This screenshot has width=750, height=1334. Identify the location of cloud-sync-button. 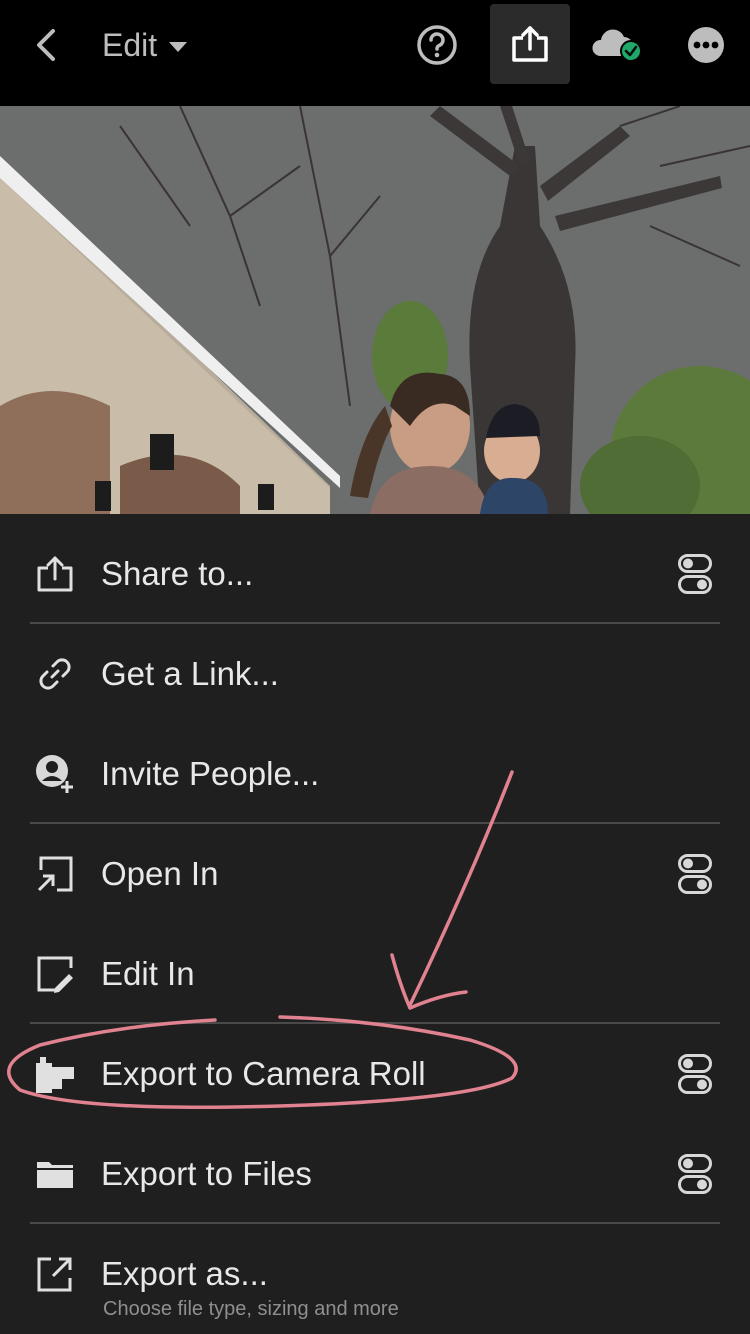
(618, 45).